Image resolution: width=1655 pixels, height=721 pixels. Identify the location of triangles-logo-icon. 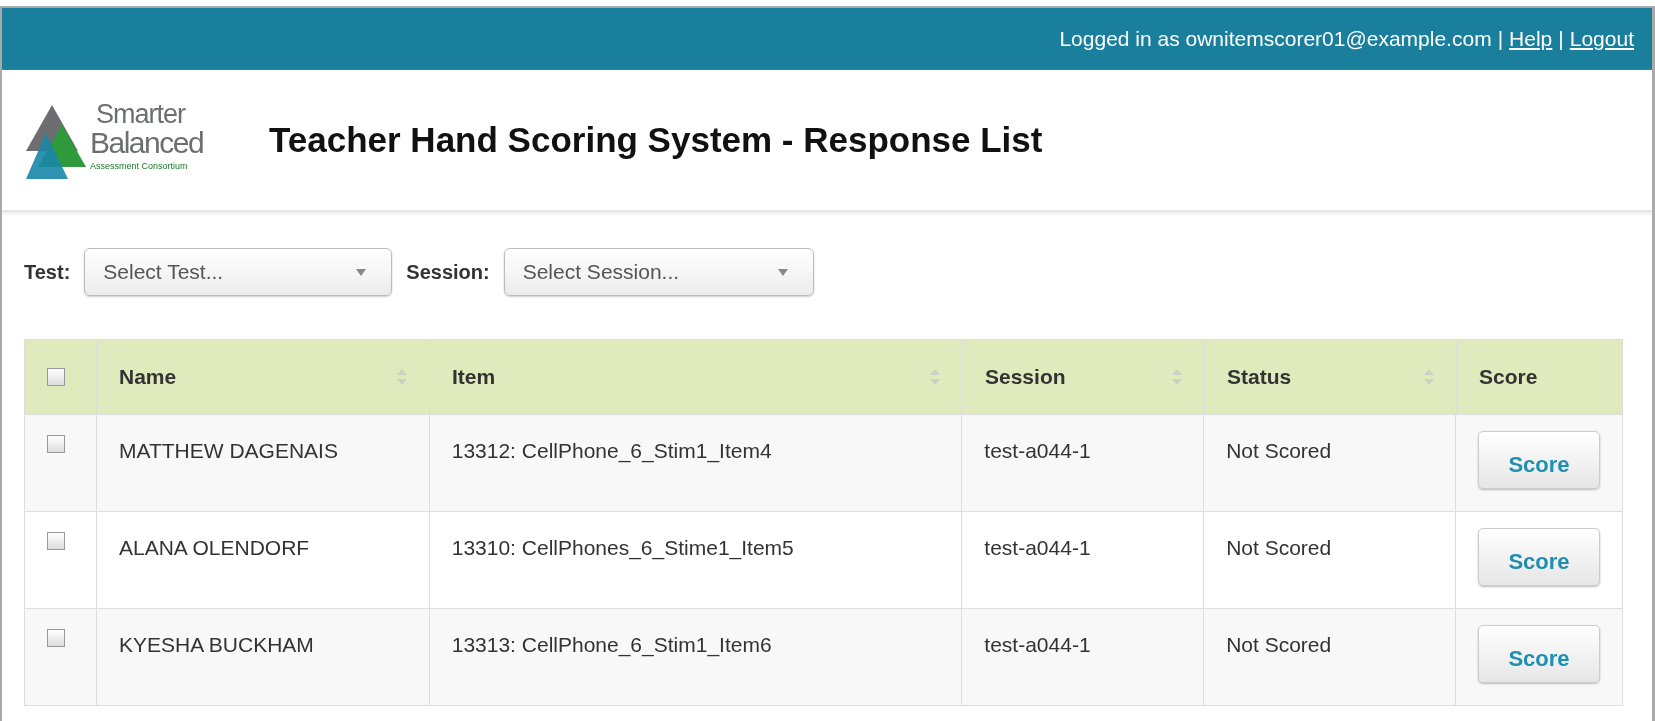
(56, 142).